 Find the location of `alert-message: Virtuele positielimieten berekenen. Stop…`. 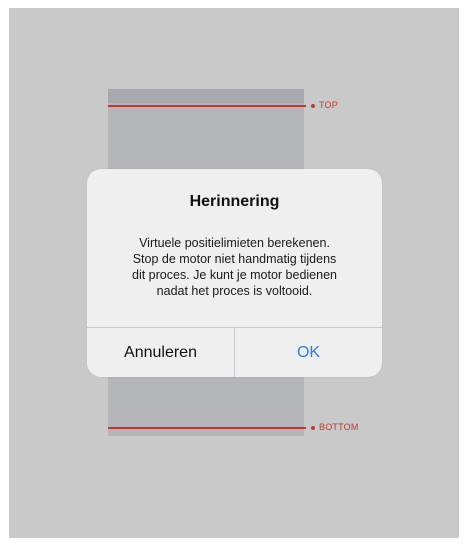

alert-message: Virtuele positielimieten berekenen. Stop… is located at coordinates (234, 267).